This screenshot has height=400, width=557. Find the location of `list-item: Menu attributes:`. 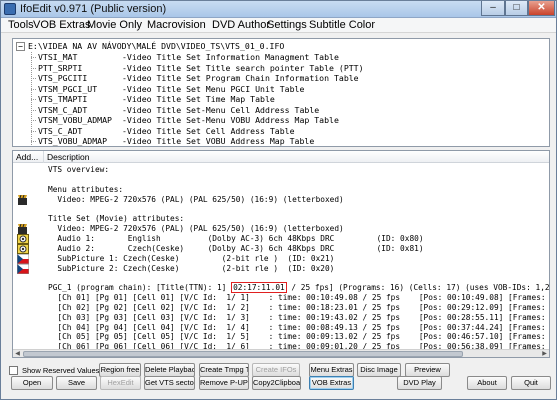

list-item: Menu attributes: is located at coordinates (85, 190).